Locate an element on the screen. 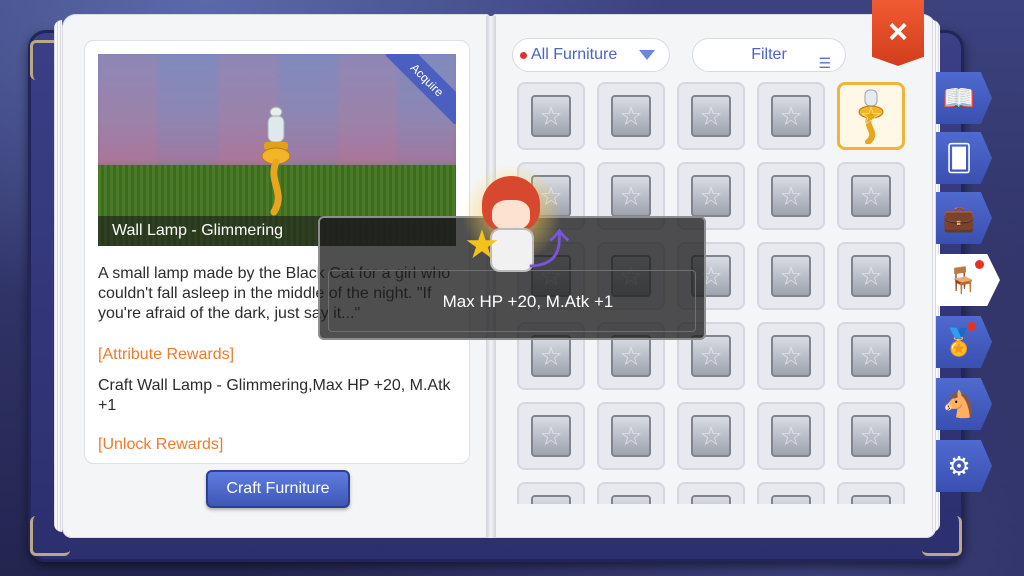 This screenshot has height=576, width=1024. furniture-slot-wall-lamp: ☆ is located at coordinates (871, 116).